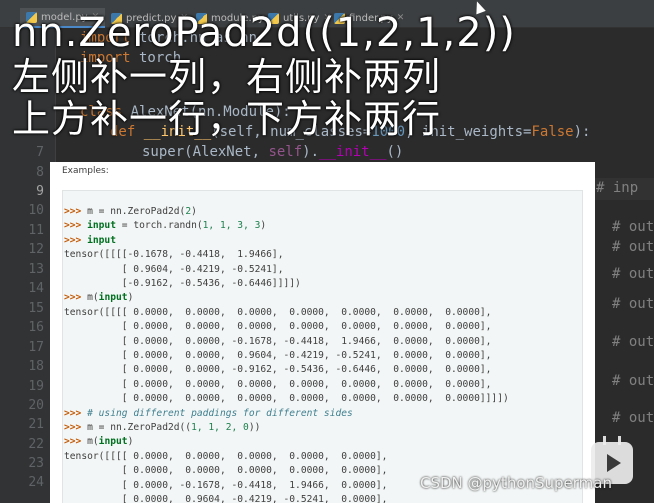 Image resolution: width=654 pixels, height=503 pixels. Describe the element at coordinates (36, 327) in the screenshot. I see `line-number: 16` at that location.